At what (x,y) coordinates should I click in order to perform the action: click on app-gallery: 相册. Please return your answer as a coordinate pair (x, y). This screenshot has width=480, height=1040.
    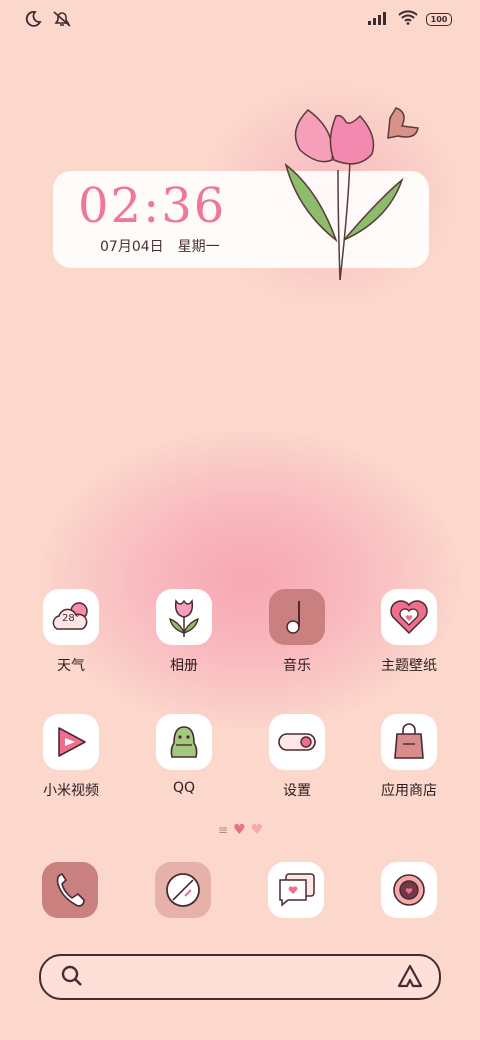
    Looking at the image, I should click on (184, 632).